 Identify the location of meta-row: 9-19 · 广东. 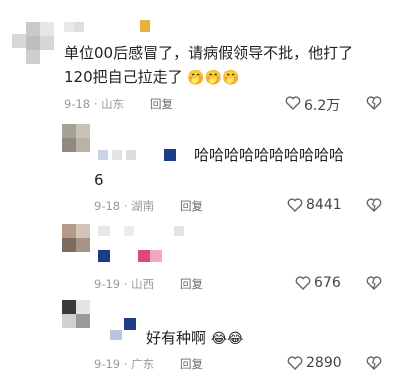
(124, 364).